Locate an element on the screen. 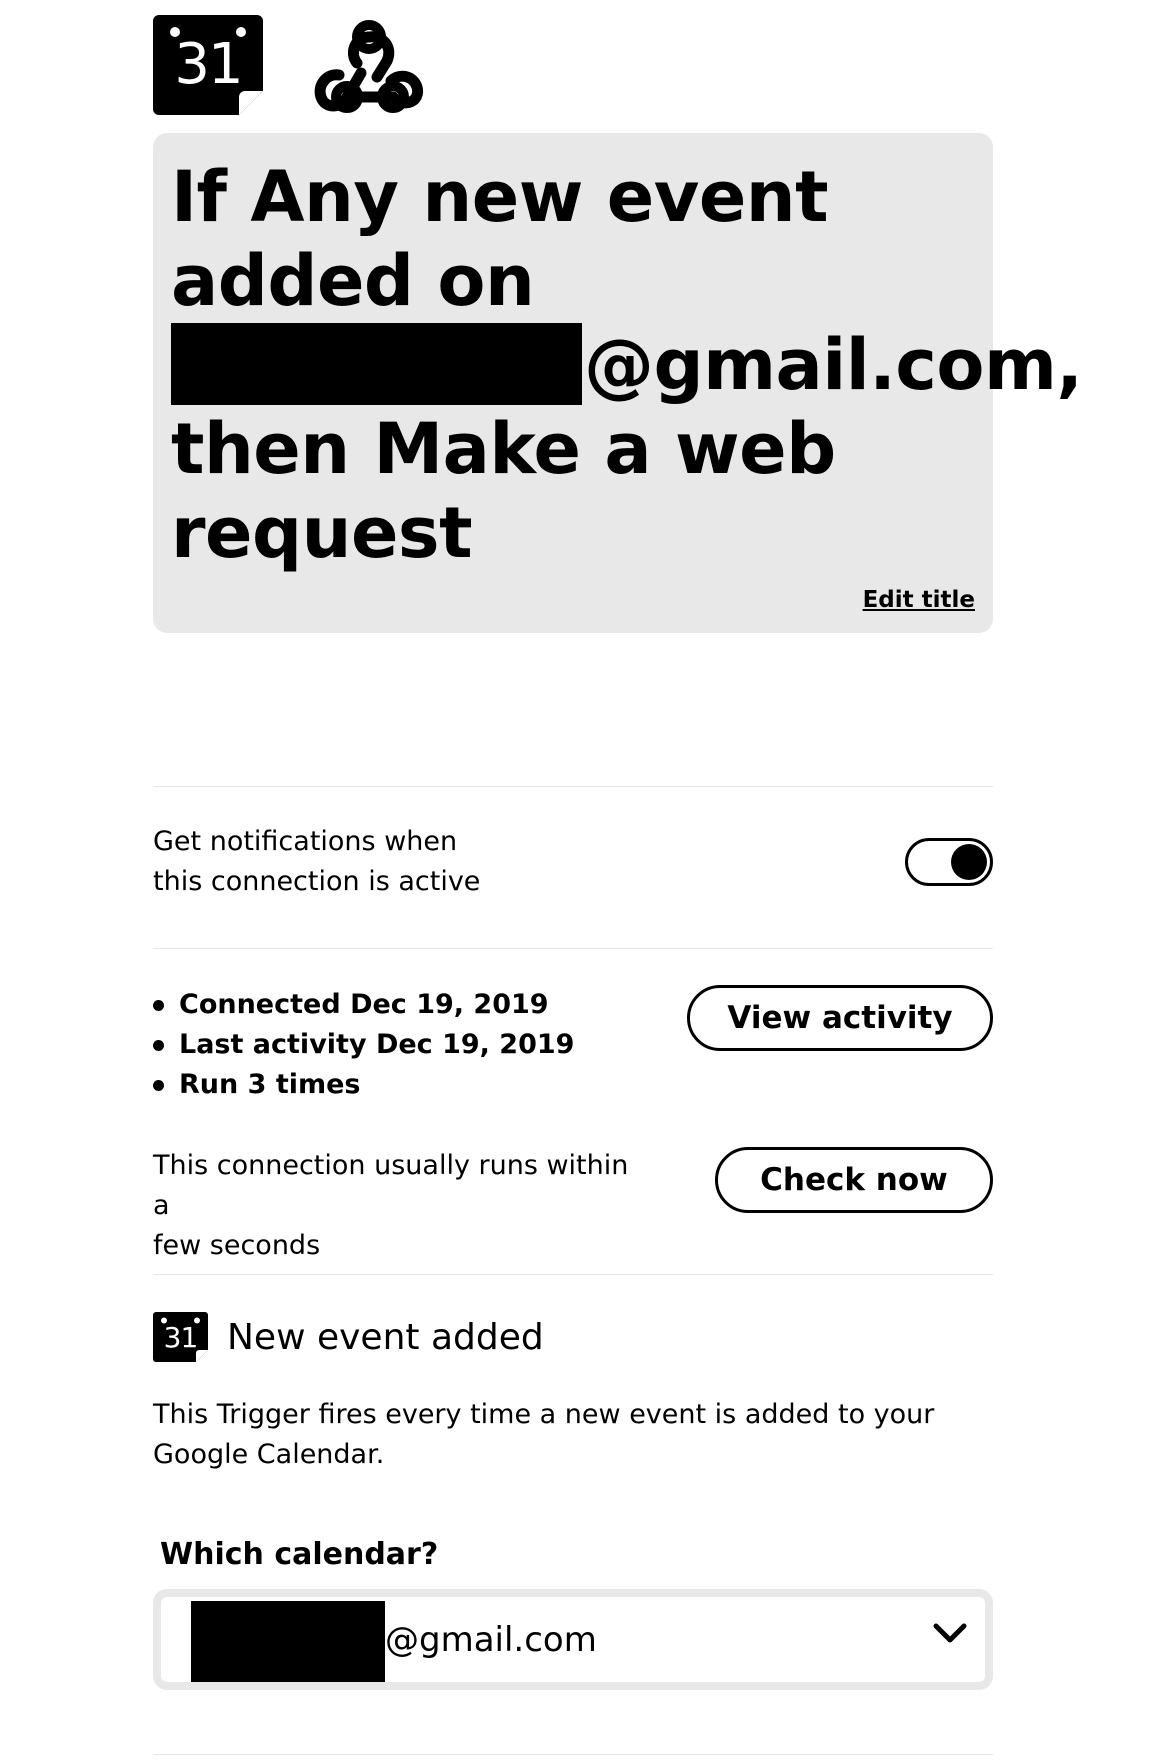 This screenshot has width=1156, height=1760. stat-text: Last activity Dec 19, 2019 is located at coordinates (377, 1044).